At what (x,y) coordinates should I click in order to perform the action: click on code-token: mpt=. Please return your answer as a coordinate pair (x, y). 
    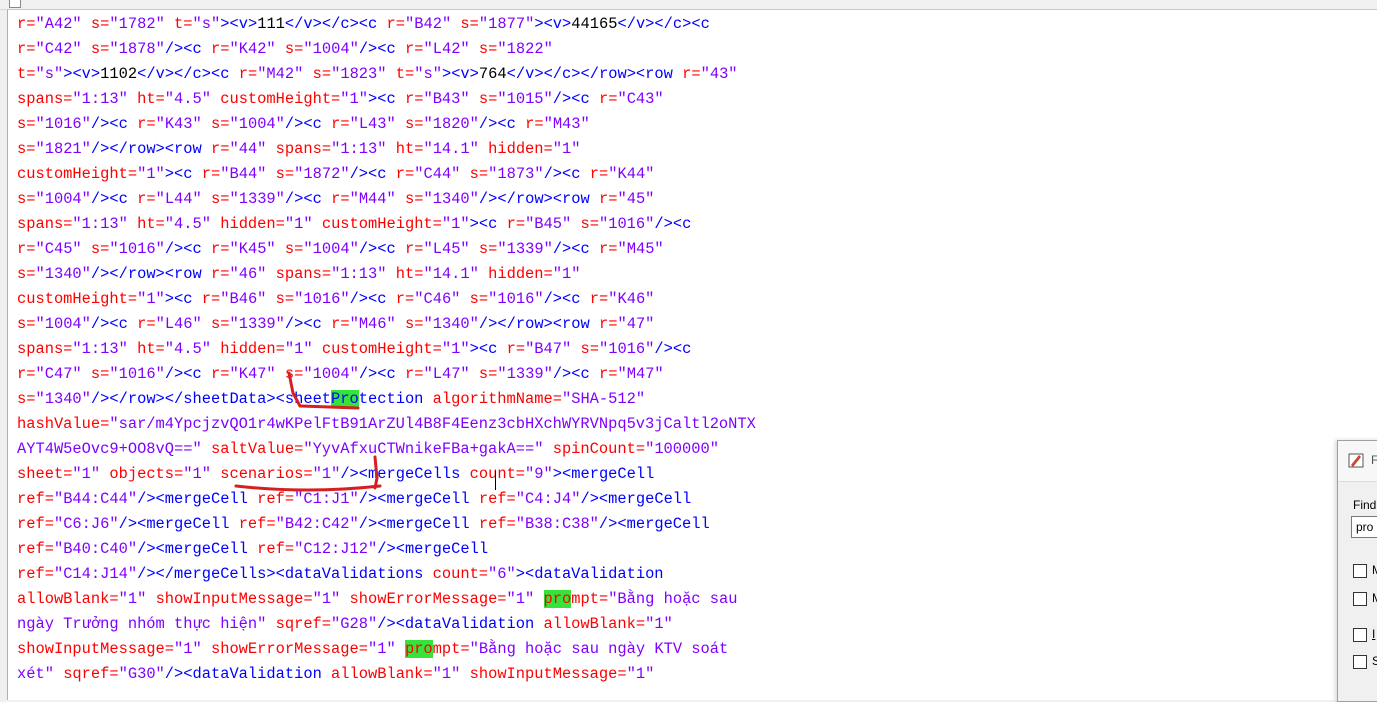
    Looking at the image, I should click on (451, 649).